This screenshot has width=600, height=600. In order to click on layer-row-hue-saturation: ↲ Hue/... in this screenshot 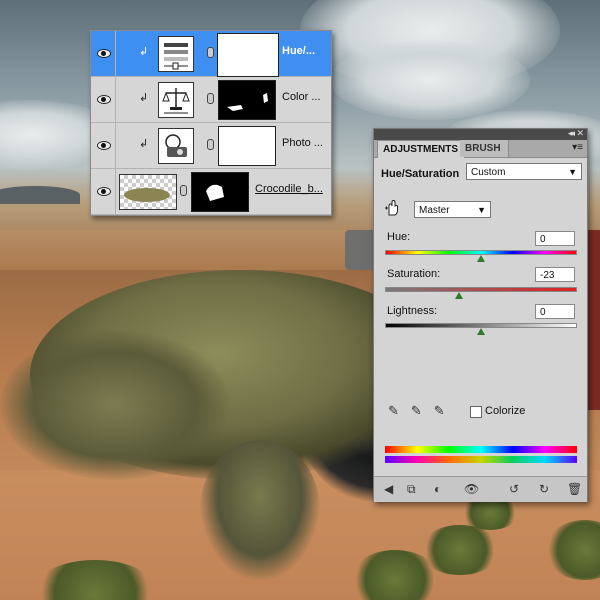, I will do `click(211, 54)`.